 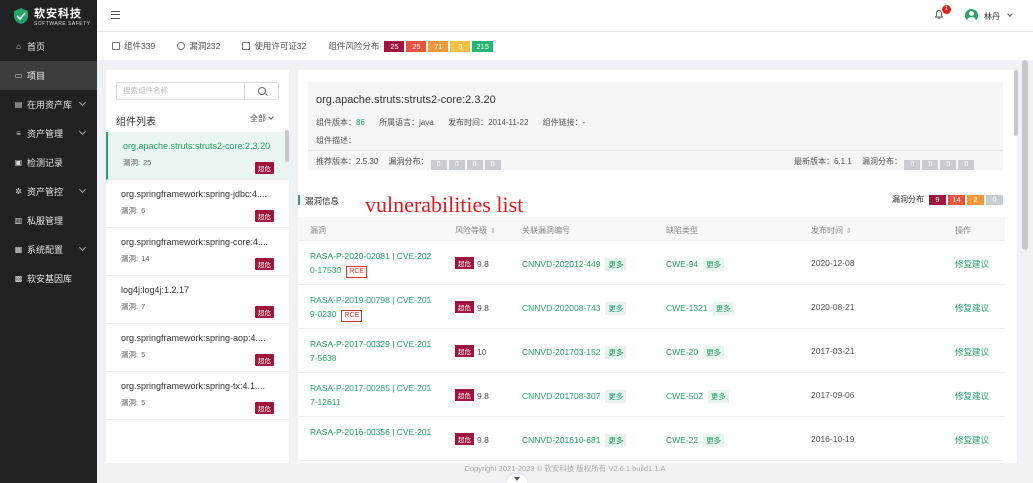 What do you see at coordinates (18, 75) in the screenshot?
I see `folder-icon: ▭` at bounding box center [18, 75].